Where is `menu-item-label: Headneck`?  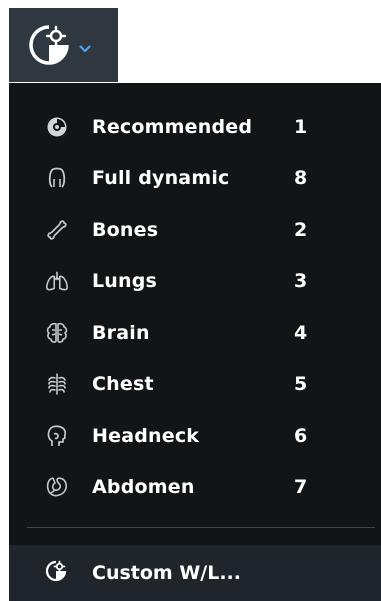 menu-item-label: Headneck is located at coordinates (146, 435).